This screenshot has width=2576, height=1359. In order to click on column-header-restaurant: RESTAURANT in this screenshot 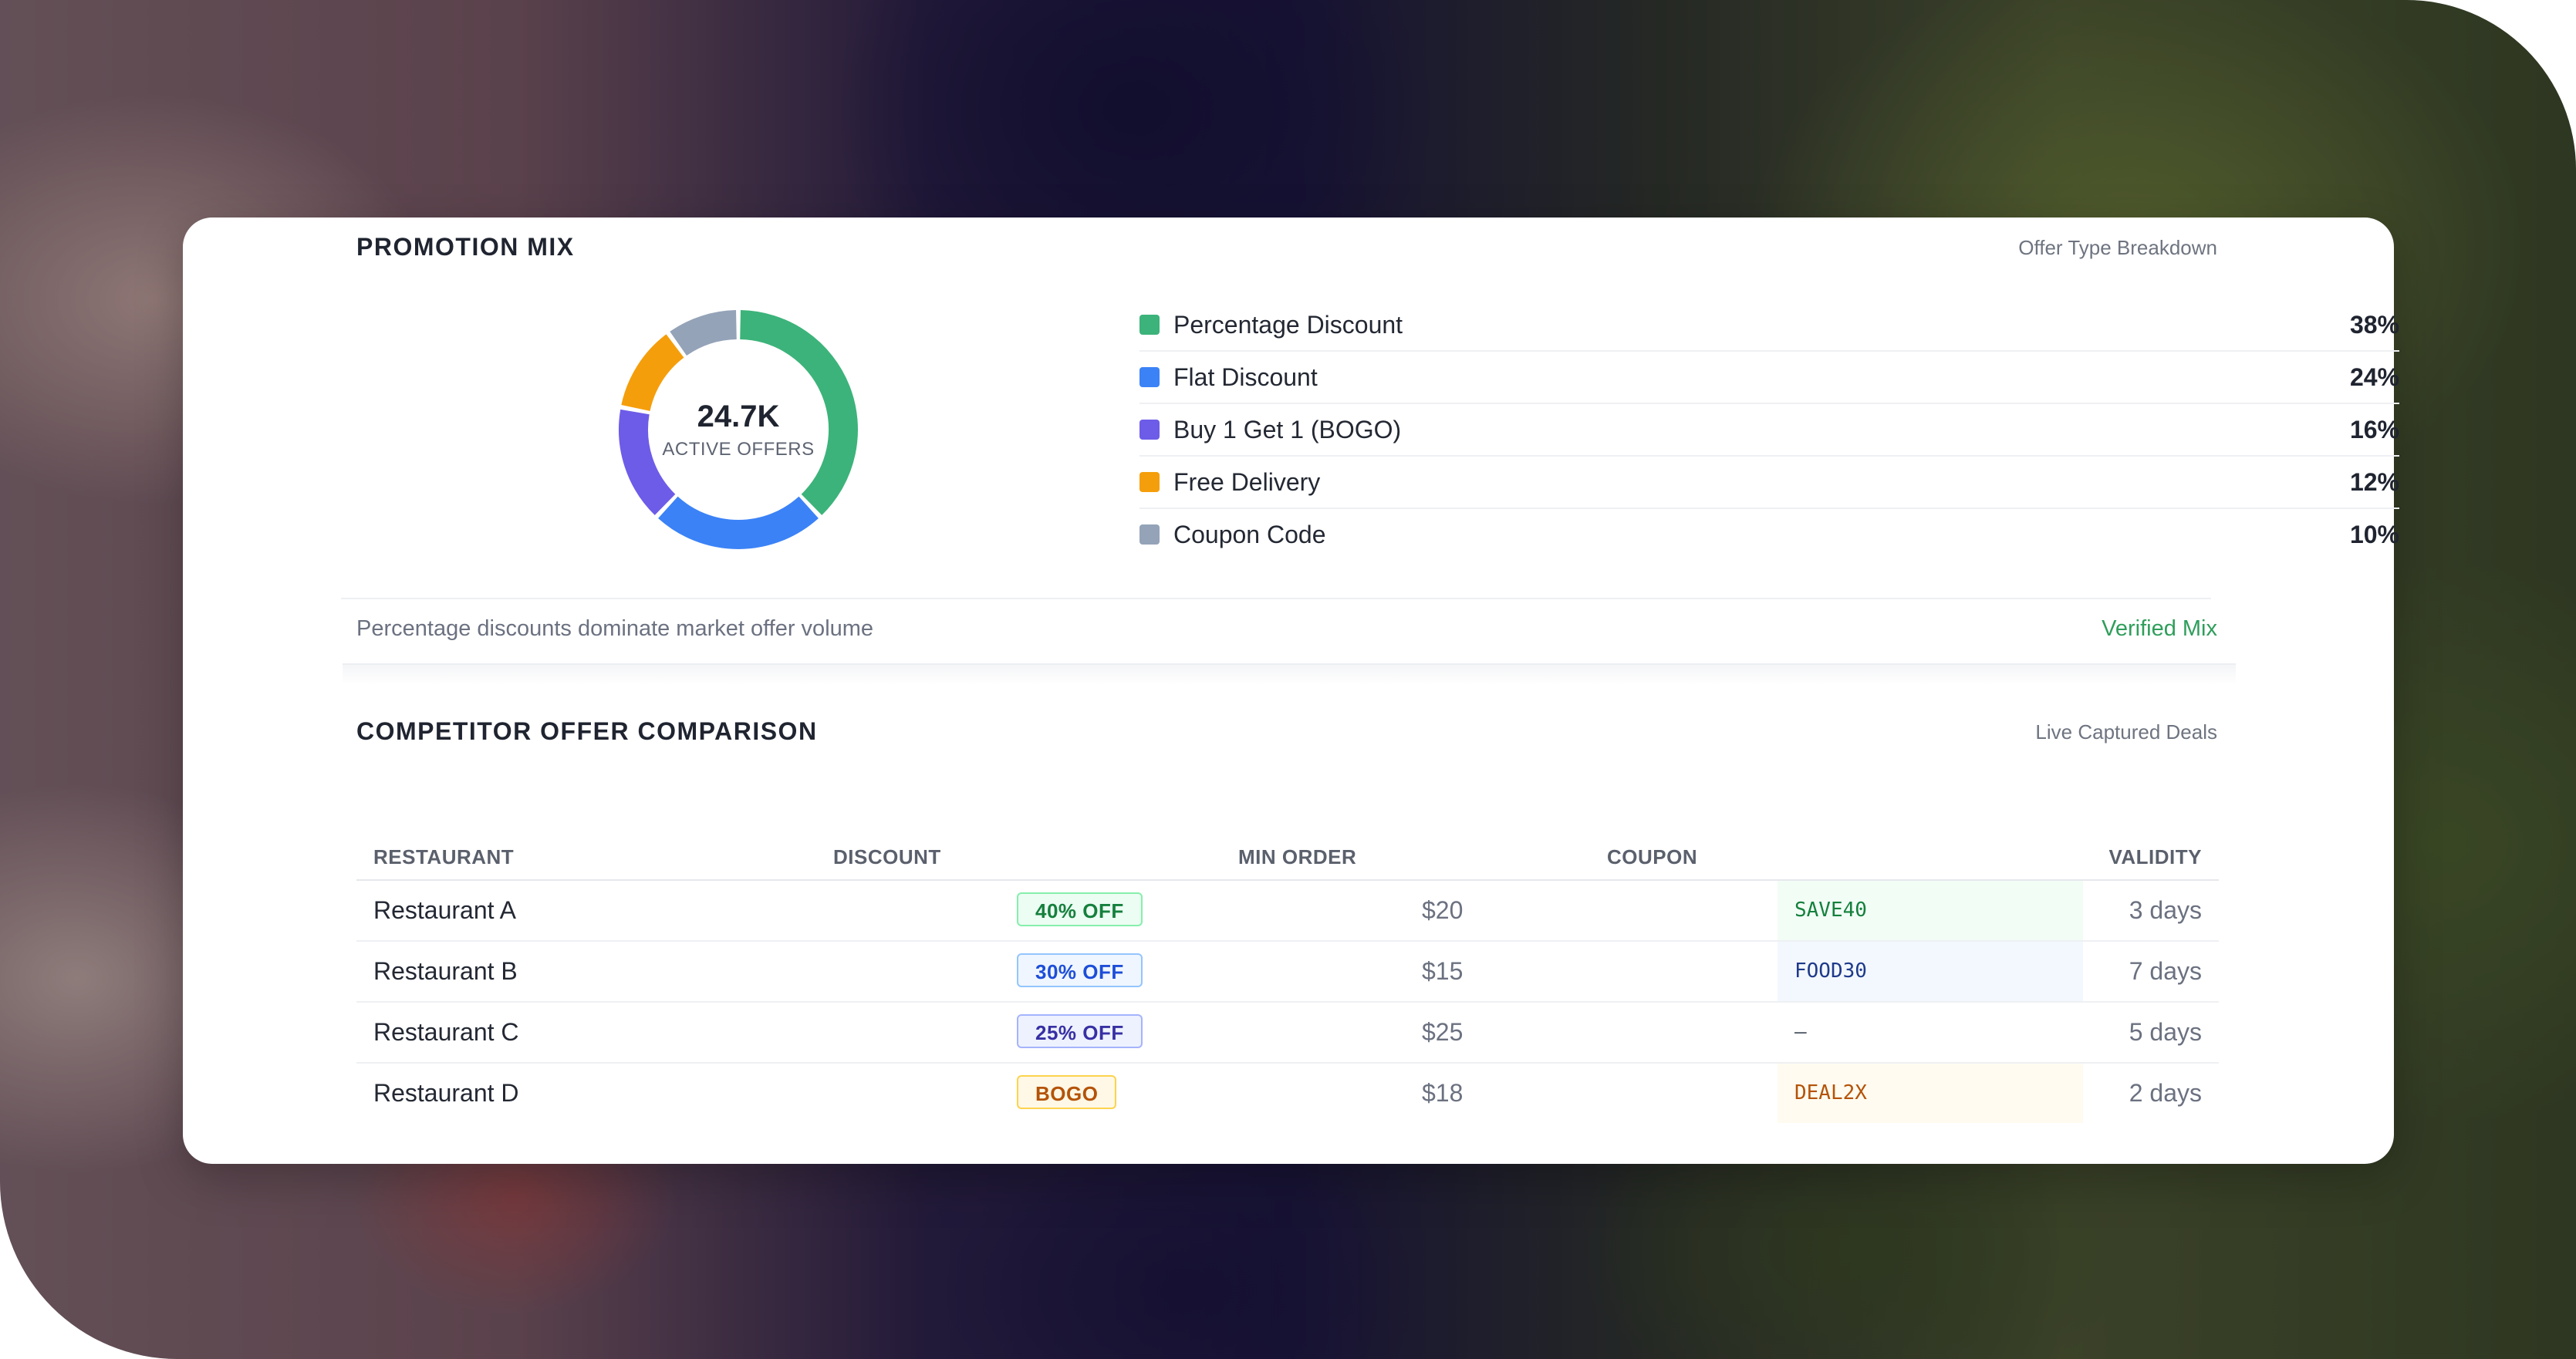, I will do `click(444, 857)`.